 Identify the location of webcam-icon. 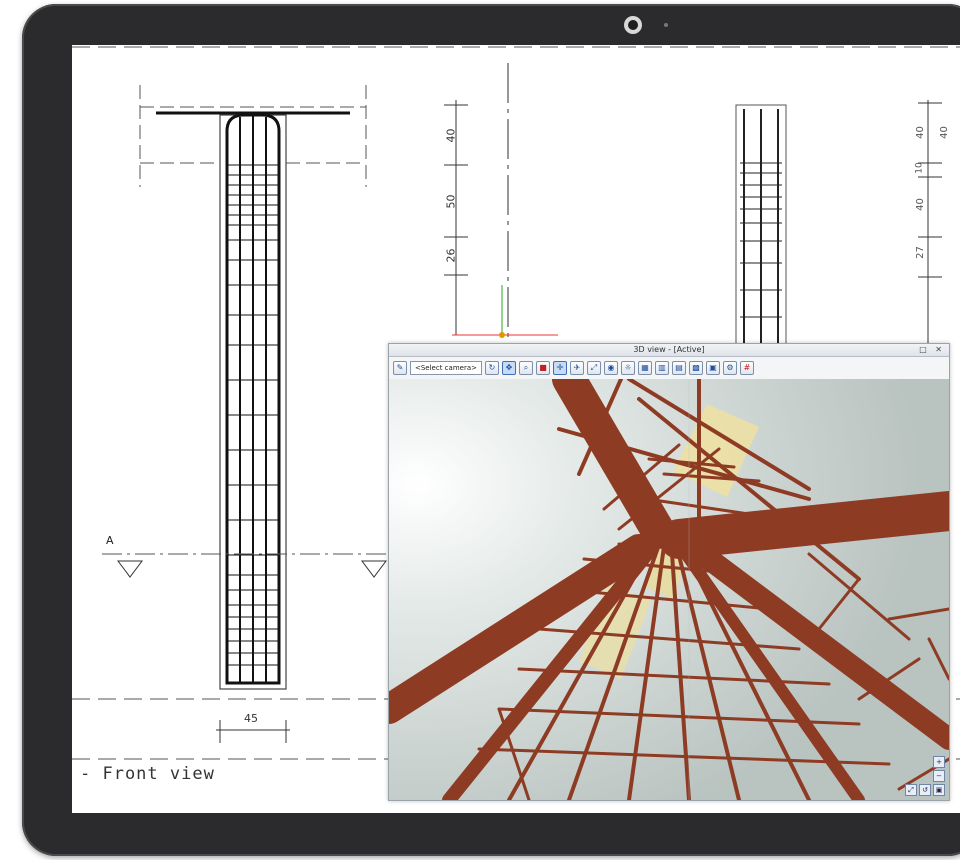
(633, 25).